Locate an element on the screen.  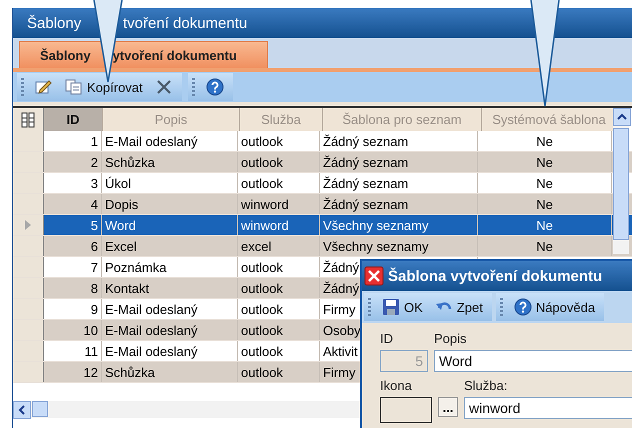
window-title: tvoření dokumentu is located at coordinates (185, 23).